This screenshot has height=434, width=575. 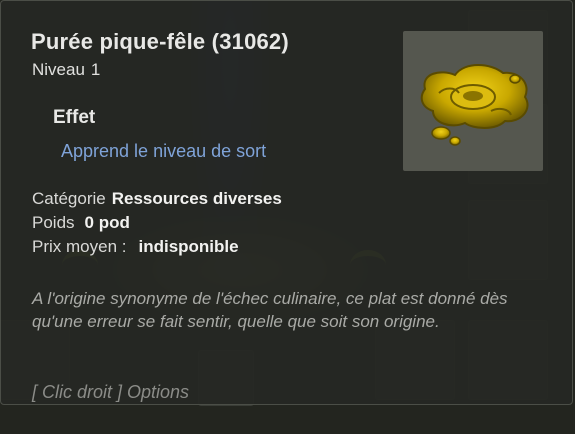 What do you see at coordinates (95, 69) in the screenshot?
I see `level-value: 1` at bounding box center [95, 69].